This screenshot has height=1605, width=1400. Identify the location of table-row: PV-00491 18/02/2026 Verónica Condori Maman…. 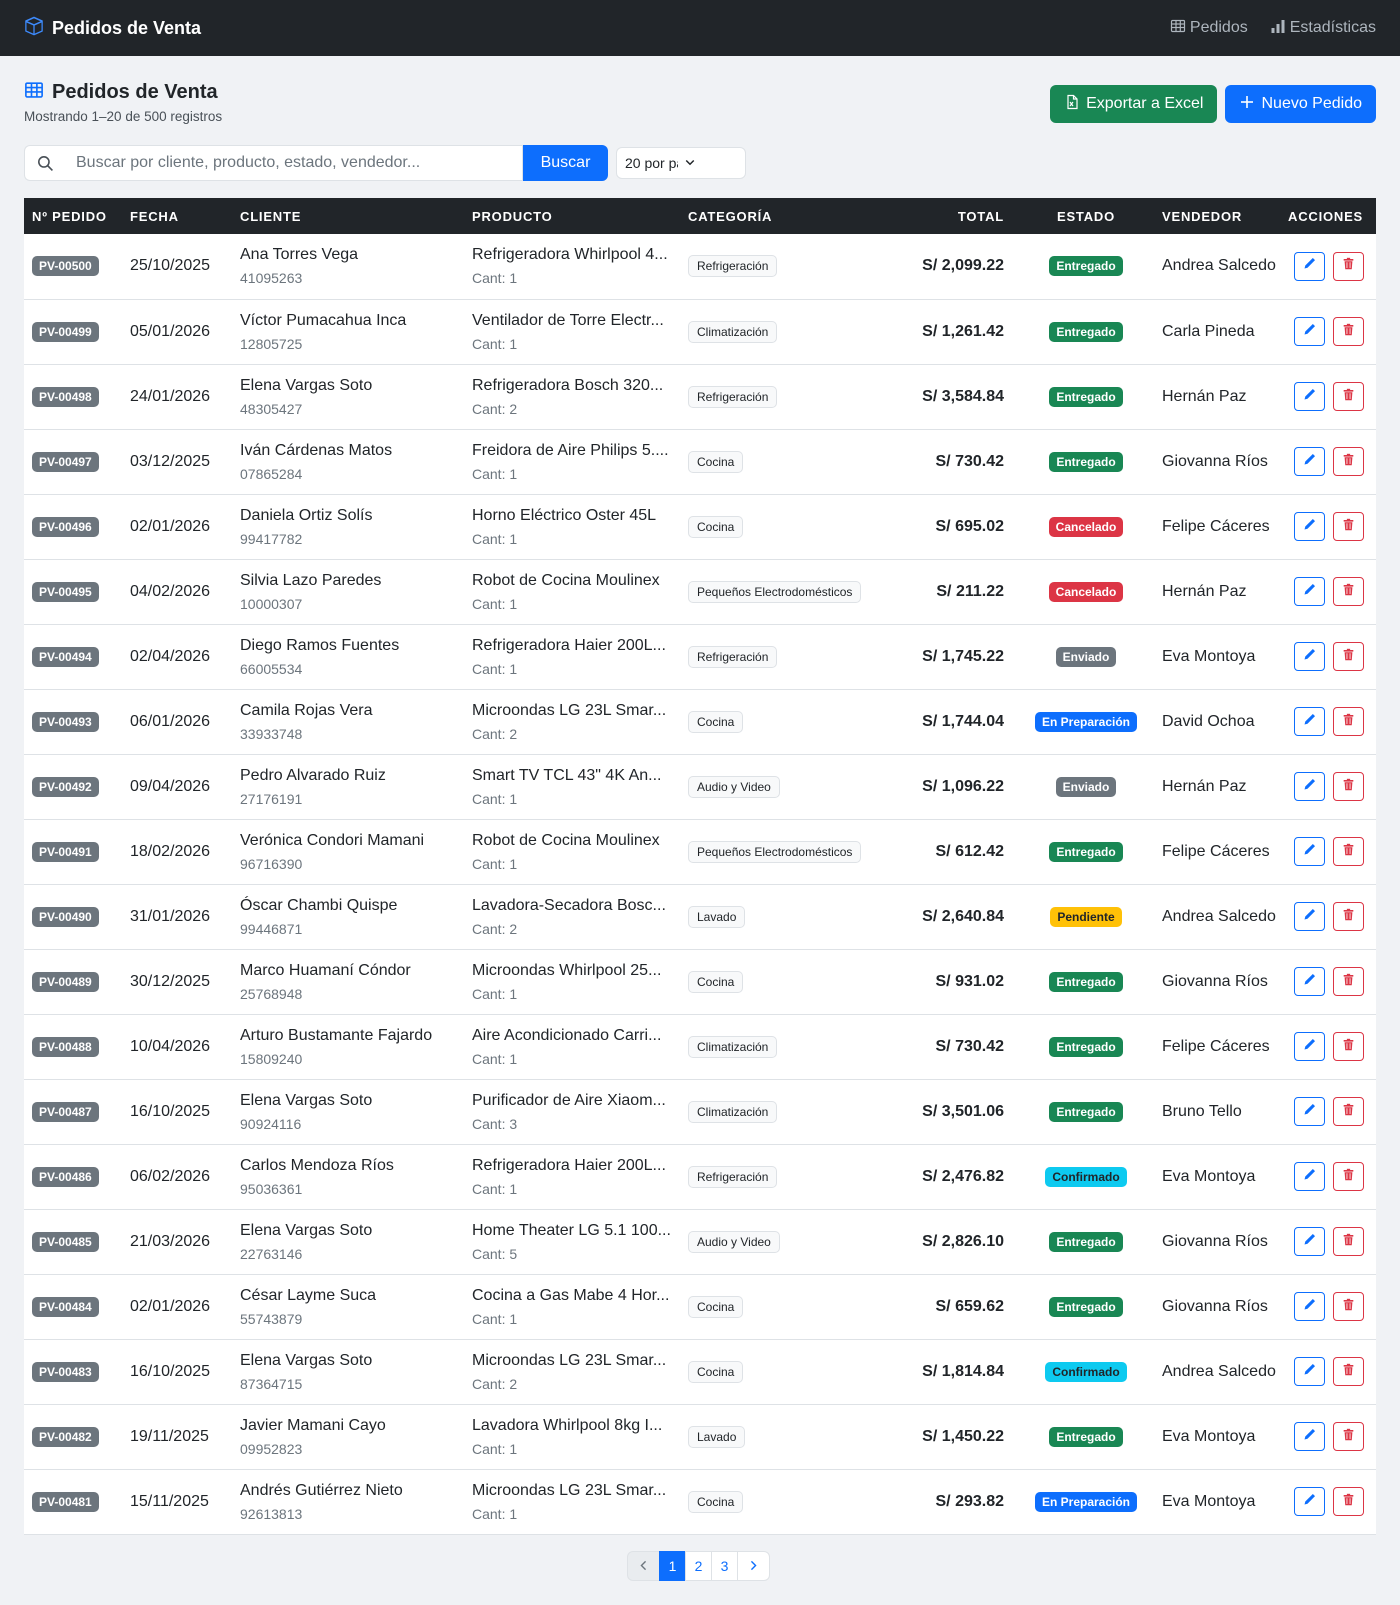
(700, 851).